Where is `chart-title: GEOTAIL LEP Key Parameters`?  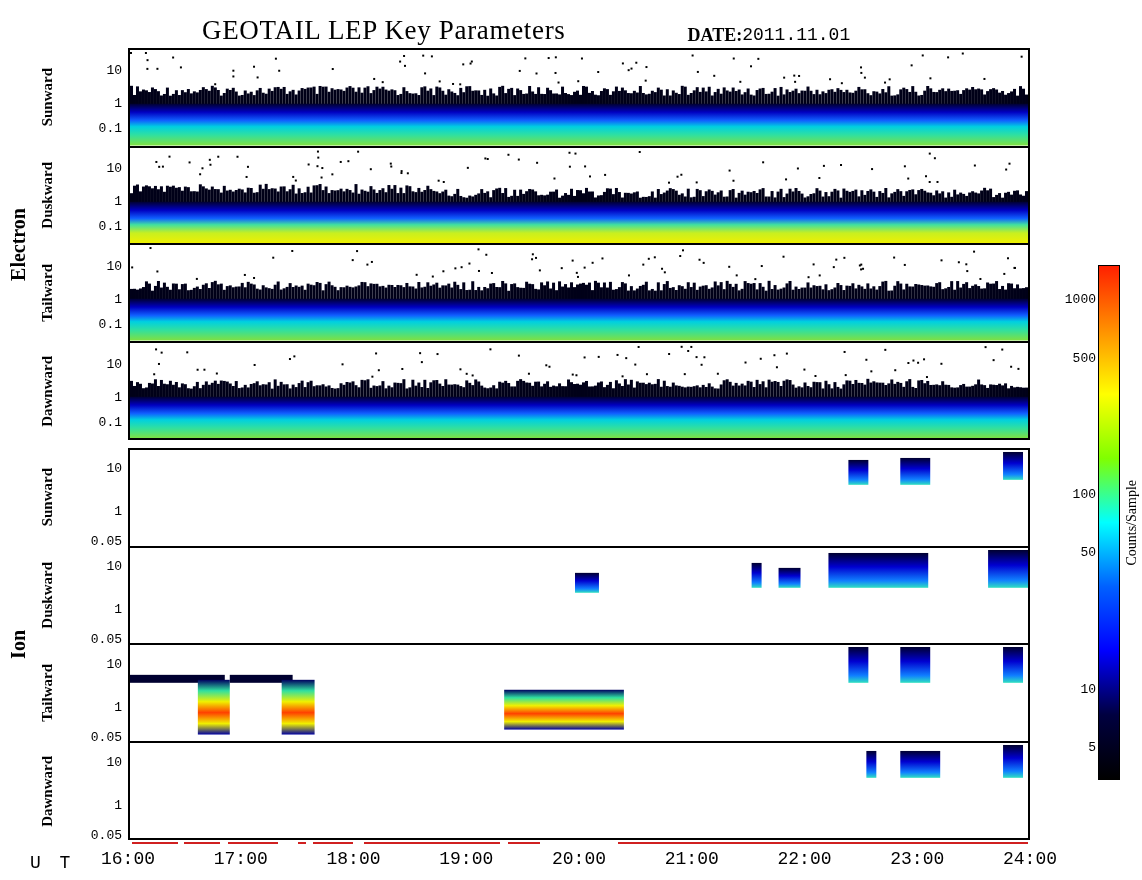
chart-title: GEOTAIL LEP Key Parameters is located at coordinates (384, 30).